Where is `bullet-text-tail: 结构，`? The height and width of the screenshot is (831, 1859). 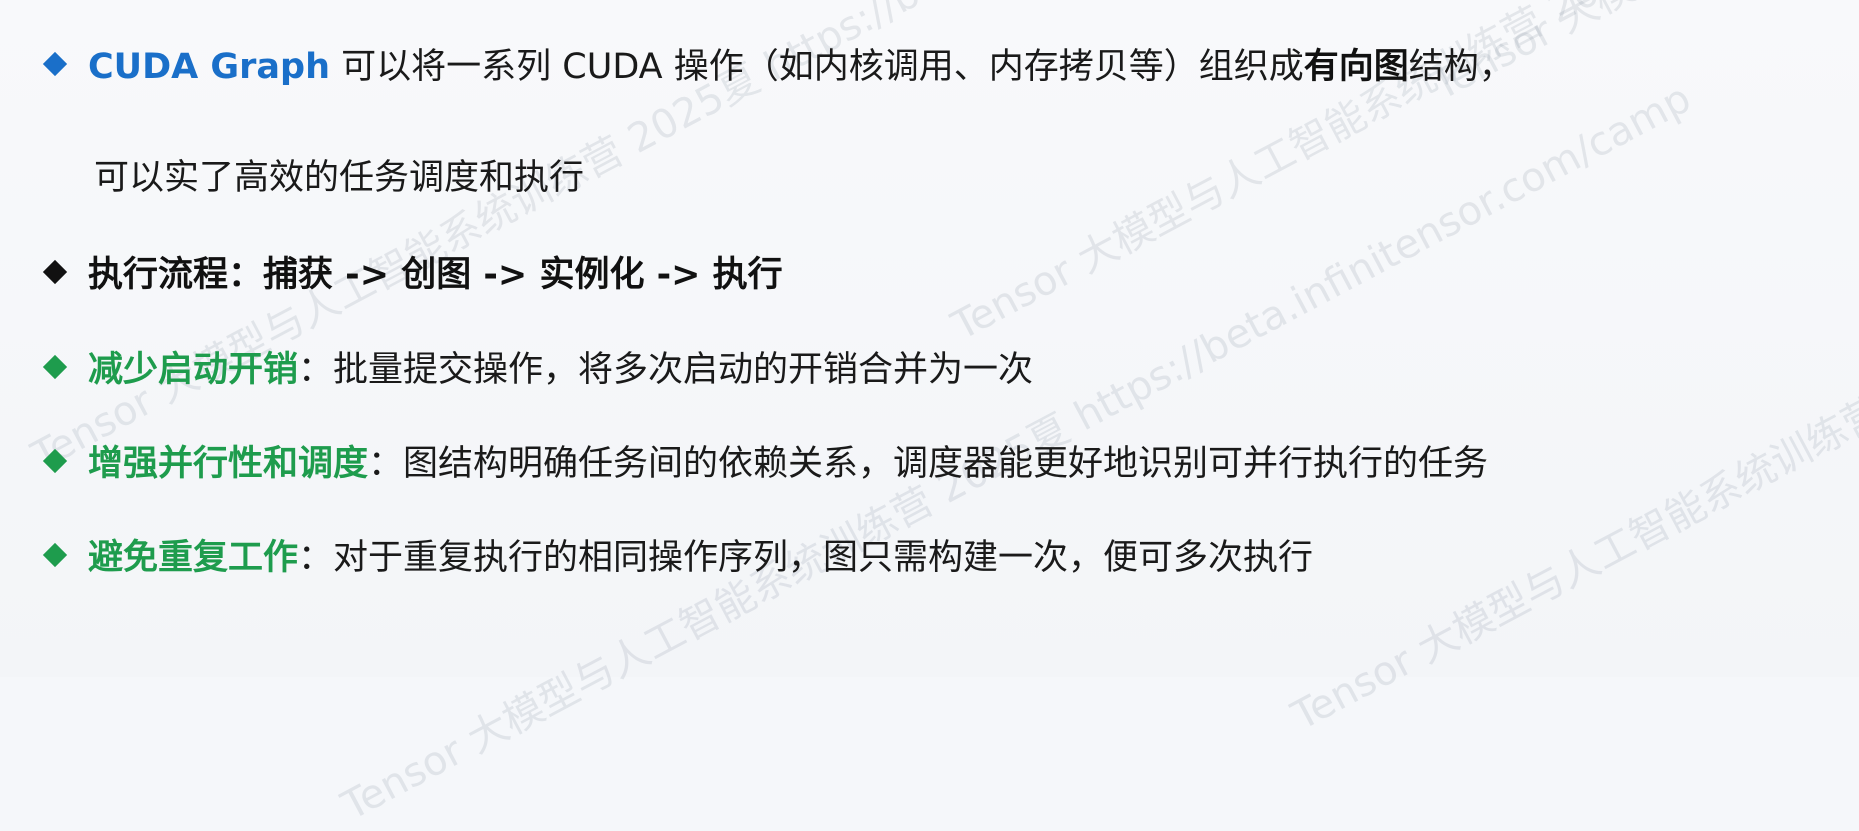 bullet-text-tail: 结构， is located at coordinates (1461, 67).